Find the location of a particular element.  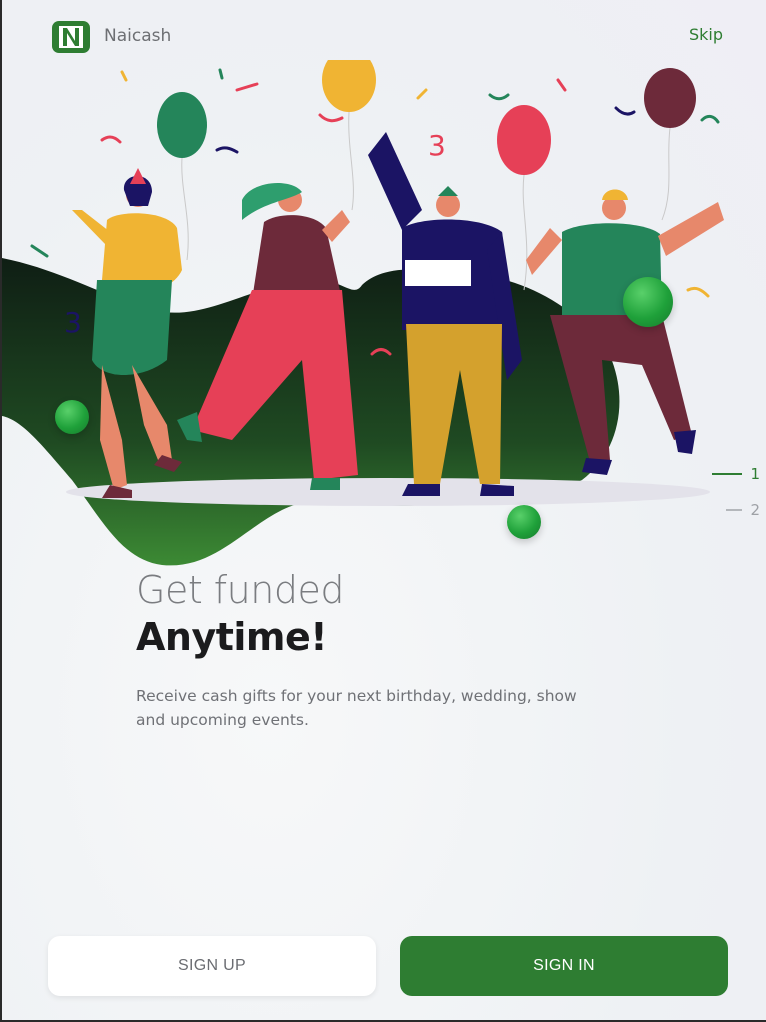

page-indicator-item-2: 2 is located at coordinates (736, 510).